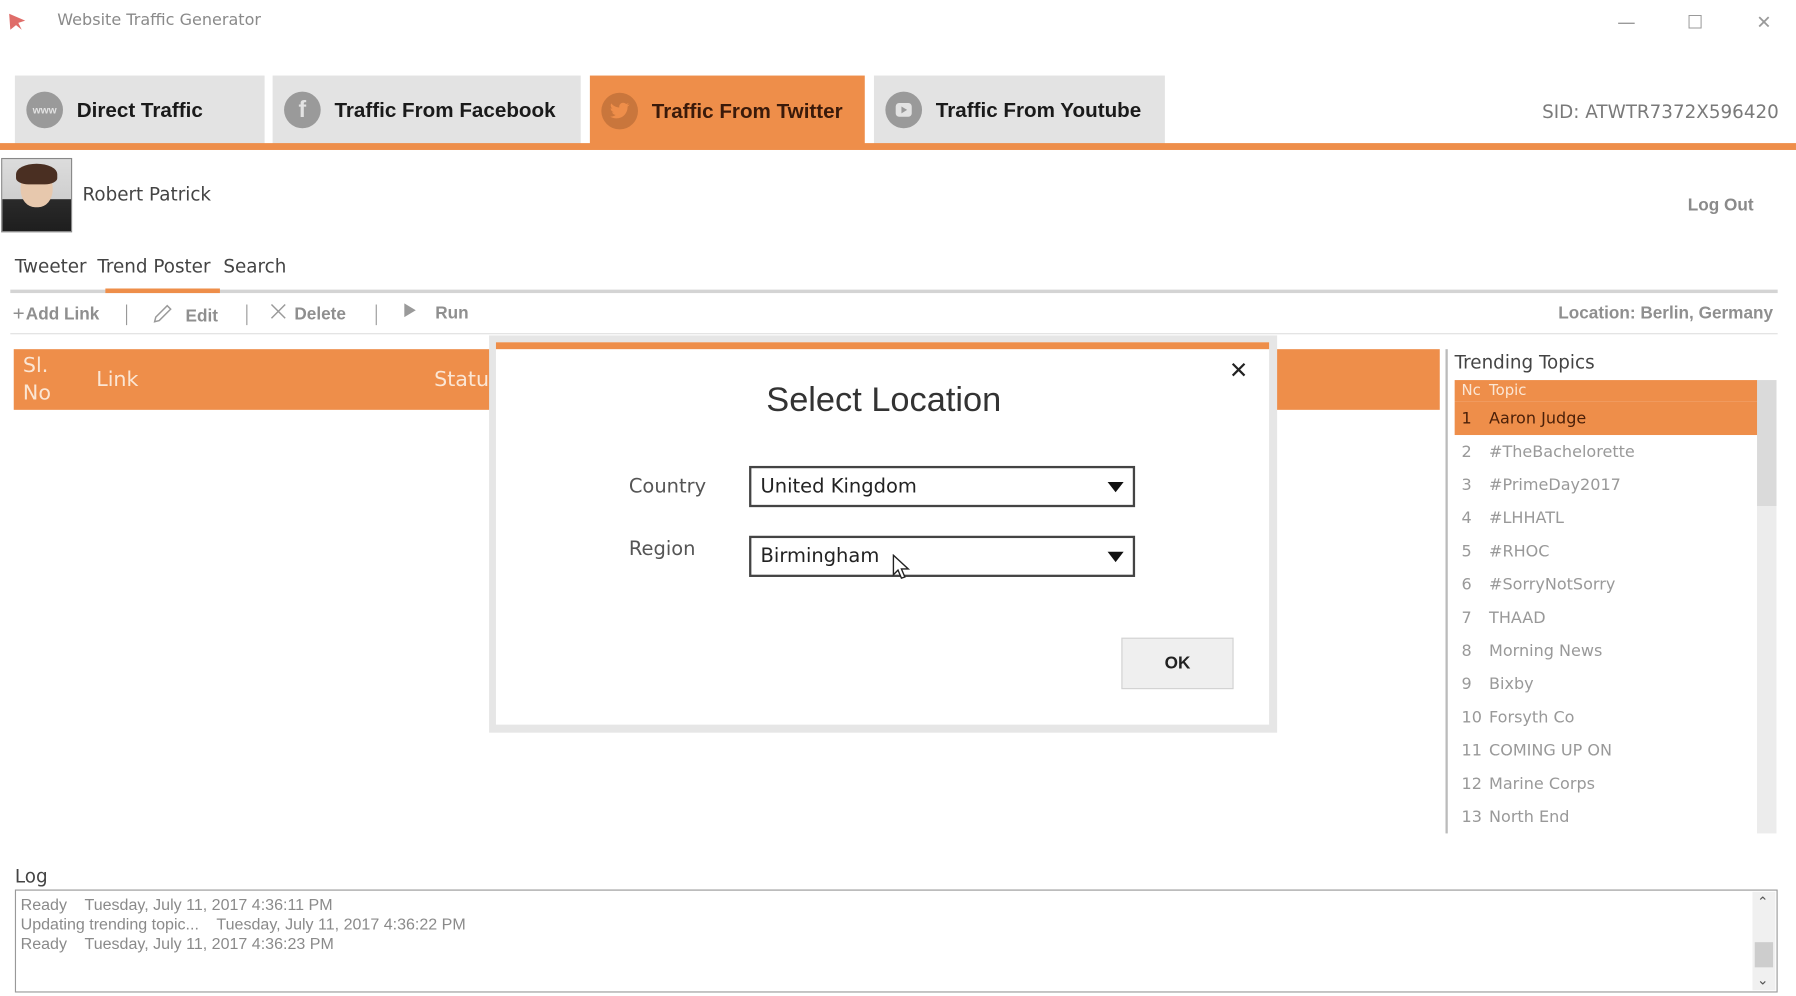  Describe the element at coordinates (162, 291) in the screenshot. I see `subtab-active-indicator` at that location.